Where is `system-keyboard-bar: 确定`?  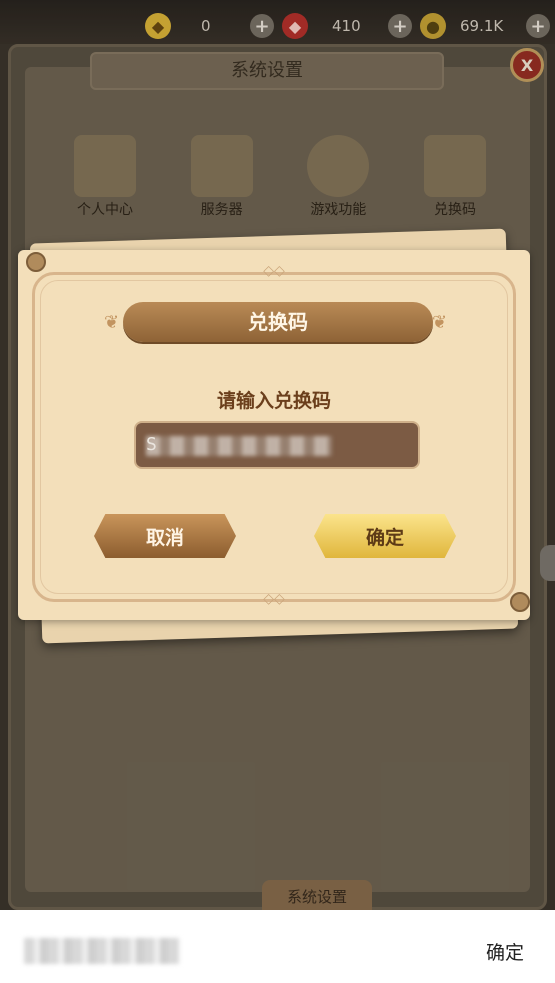
system-keyboard-bar: 确定 is located at coordinates (277, 946).